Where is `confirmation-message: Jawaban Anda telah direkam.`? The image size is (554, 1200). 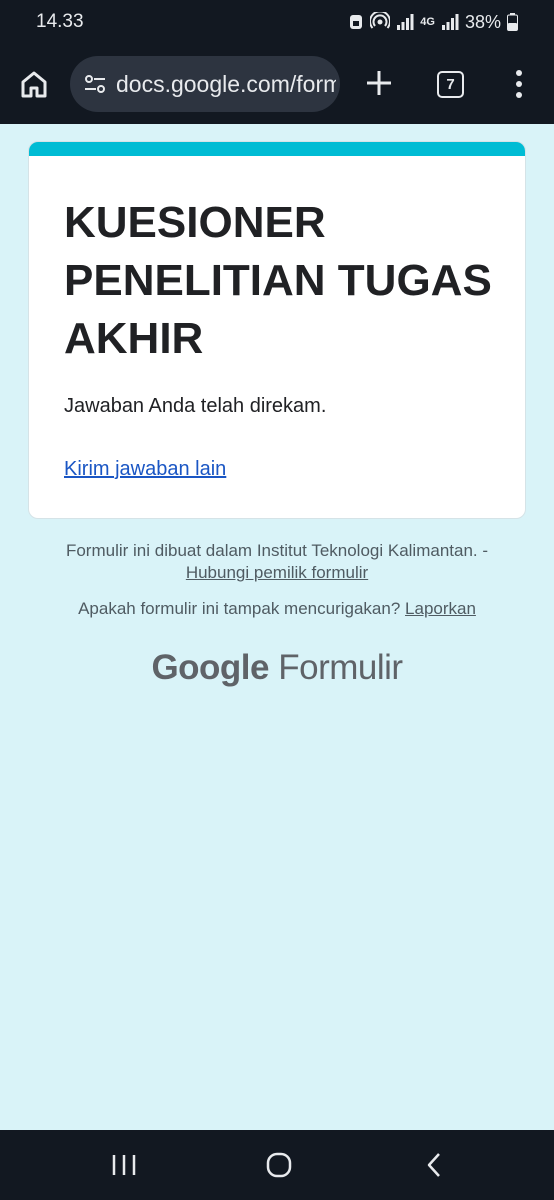
confirmation-message: Jawaban Anda telah direkam. is located at coordinates (195, 406).